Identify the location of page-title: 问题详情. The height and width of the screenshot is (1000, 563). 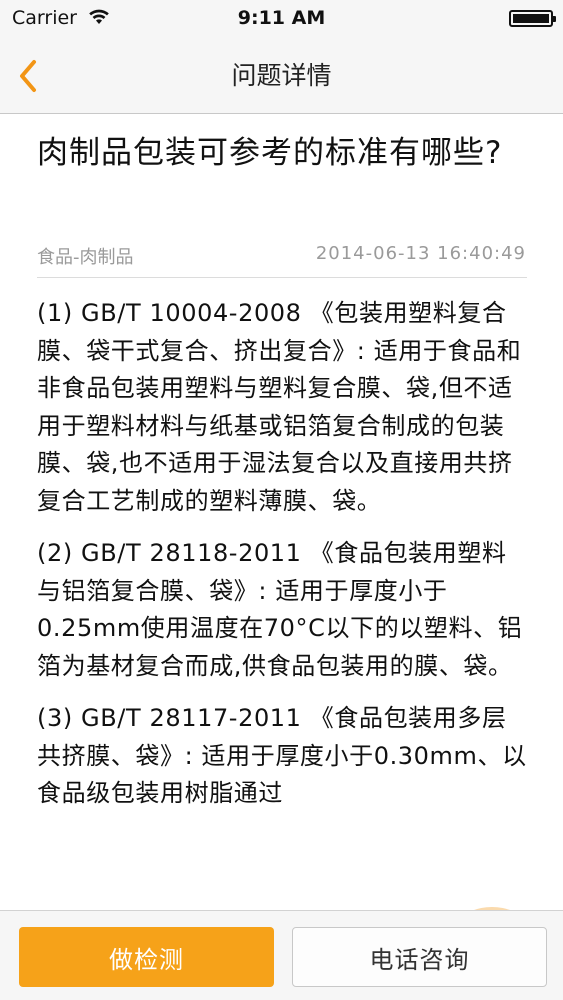
(281, 75).